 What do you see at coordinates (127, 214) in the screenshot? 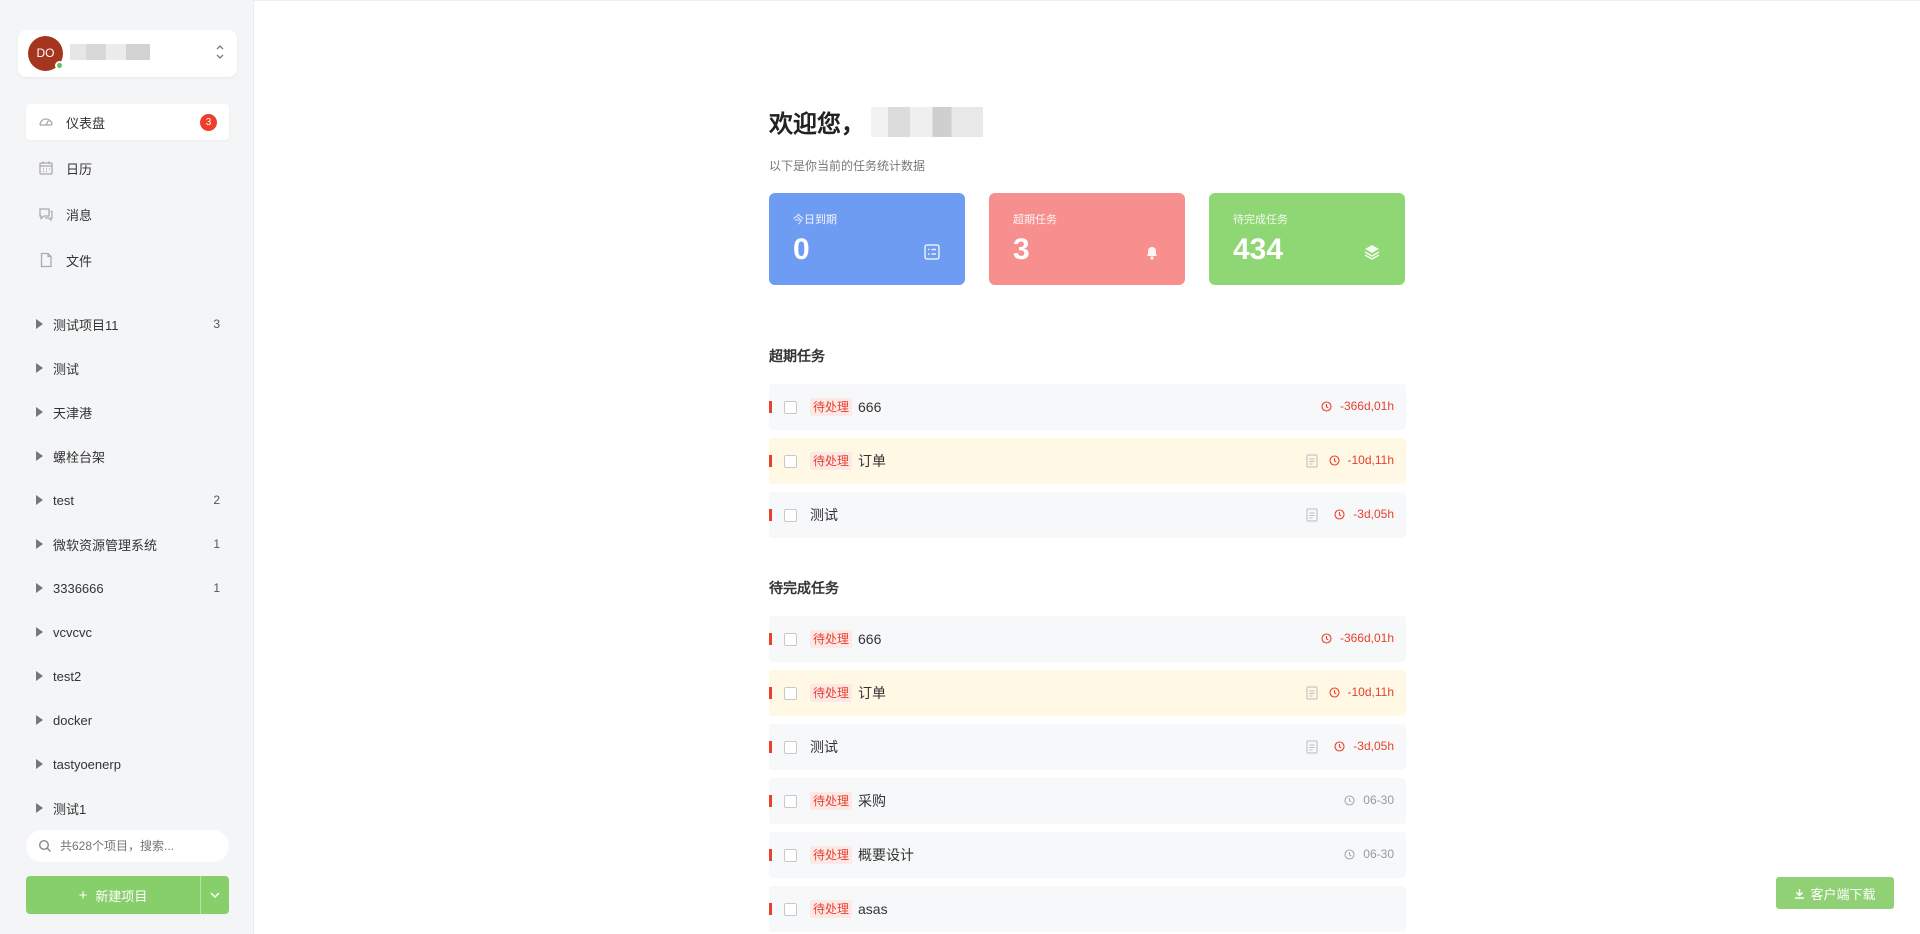
I see `nav-item-2: 消息` at bounding box center [127, 214].